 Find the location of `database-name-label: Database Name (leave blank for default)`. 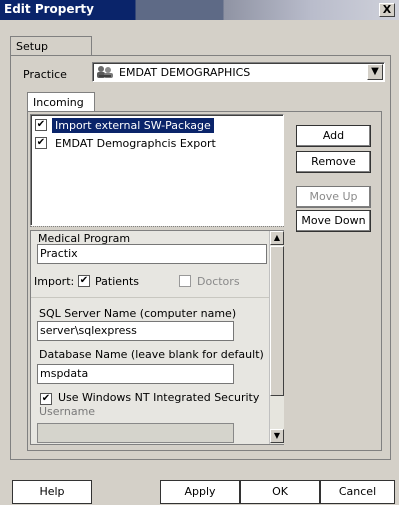

database-name-label: Database Name (leave blank for default) is located at coordinates (151, 354).